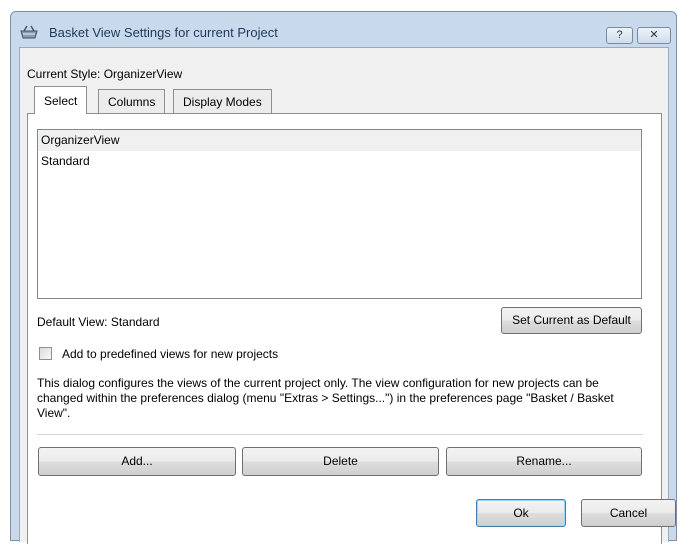 The image size is (678, 544). Describe the element at coordinates (64, 74) in the screenshot. I see `current-style-label: Current Style:` at that location.